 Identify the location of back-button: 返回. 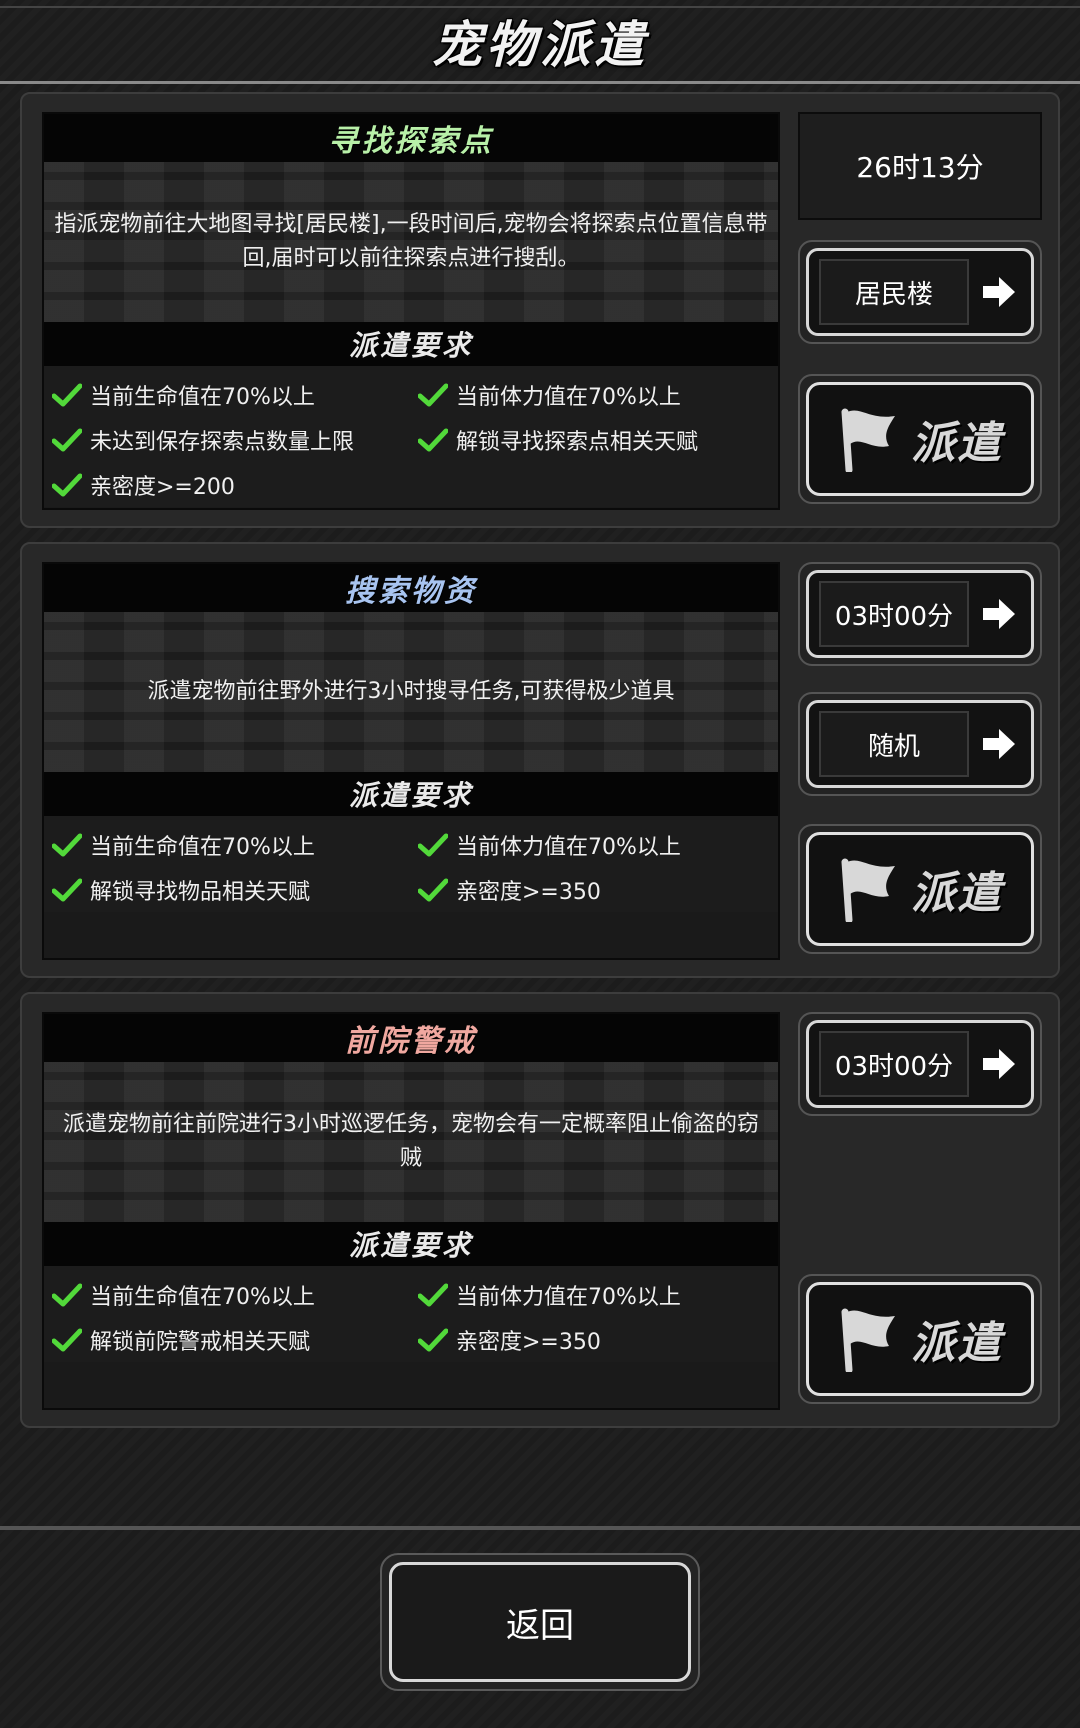
(540, 1622).